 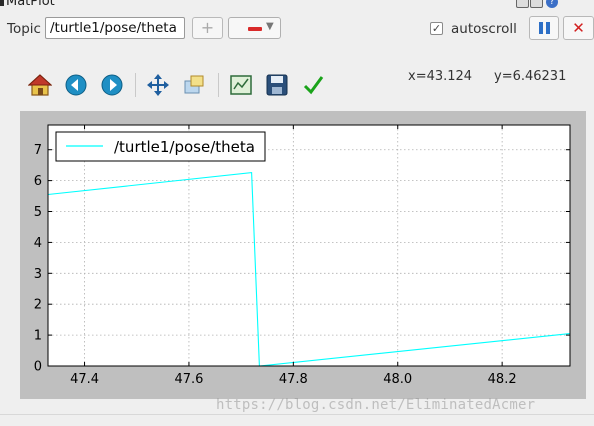 I want to click on title-bar: MatPlot ?, so click(x=297, y=5).